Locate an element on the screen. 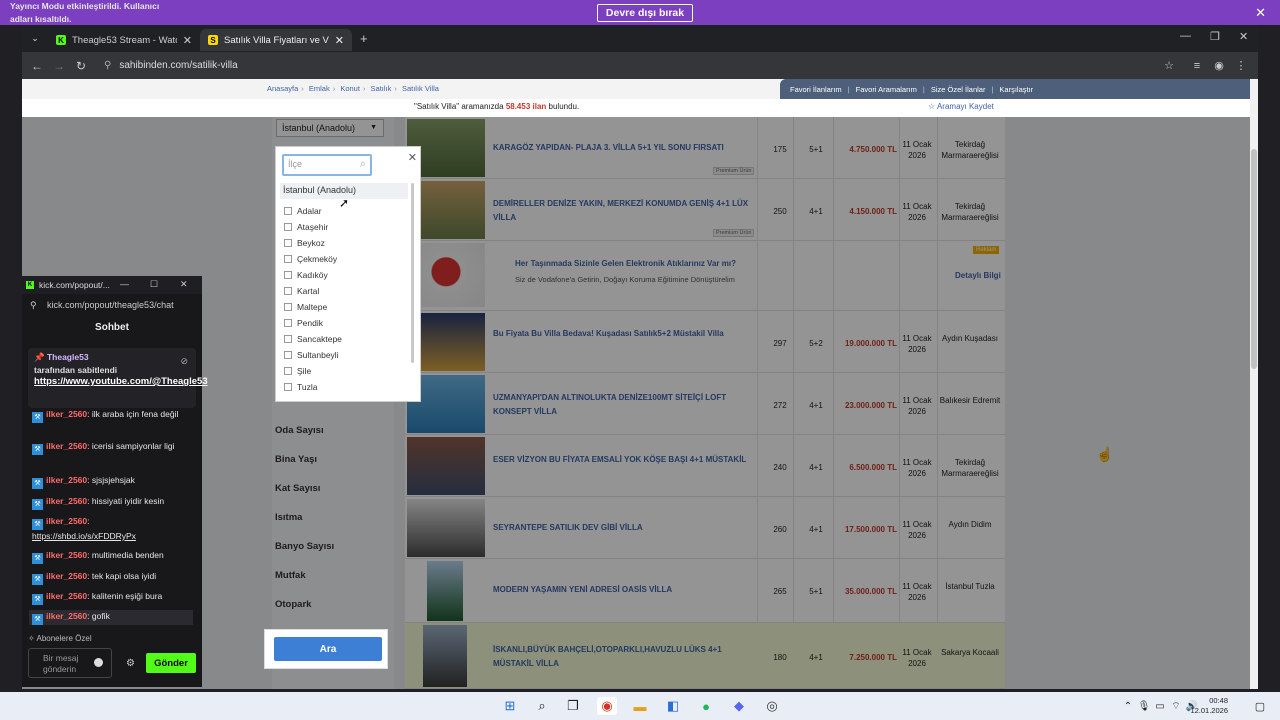  fav-link: Karşılaştır is located at coordinates (1016, 89).